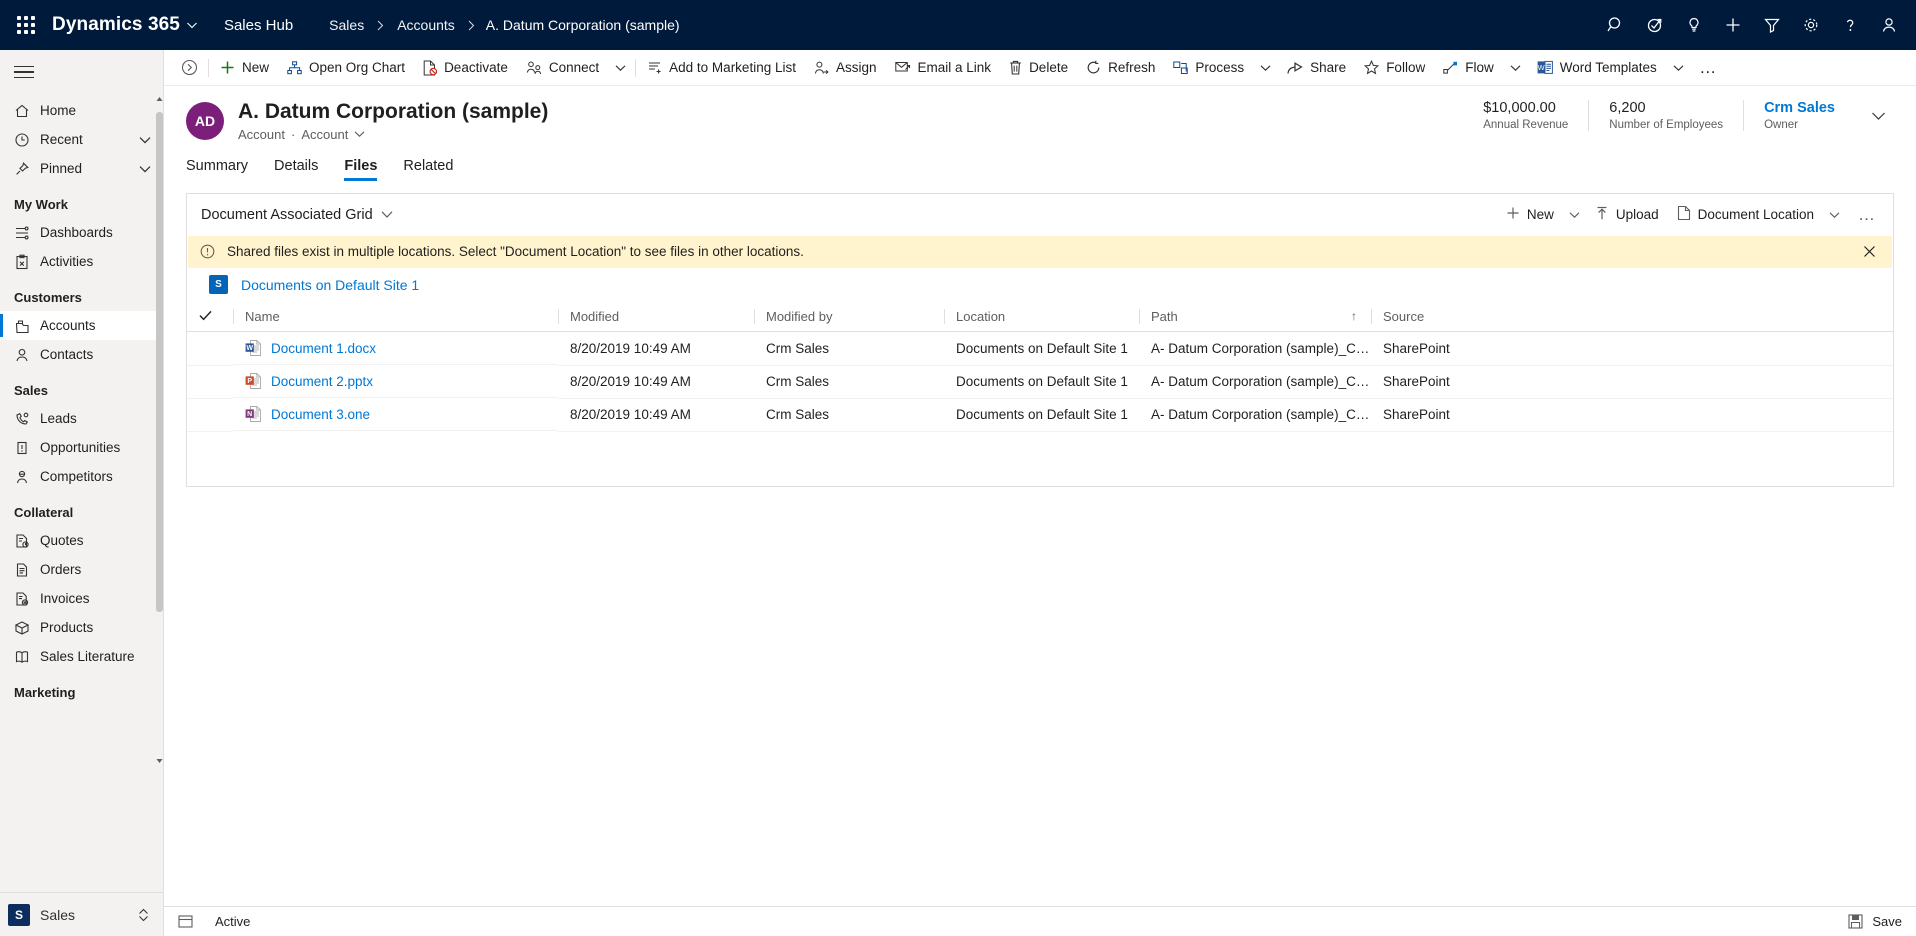 This screenshot has height=936, width=1916. What do you see at coordinates (656, 317) in the screenshot?
I see `column-header-modified: Modified` at bounding box center [656, 317].